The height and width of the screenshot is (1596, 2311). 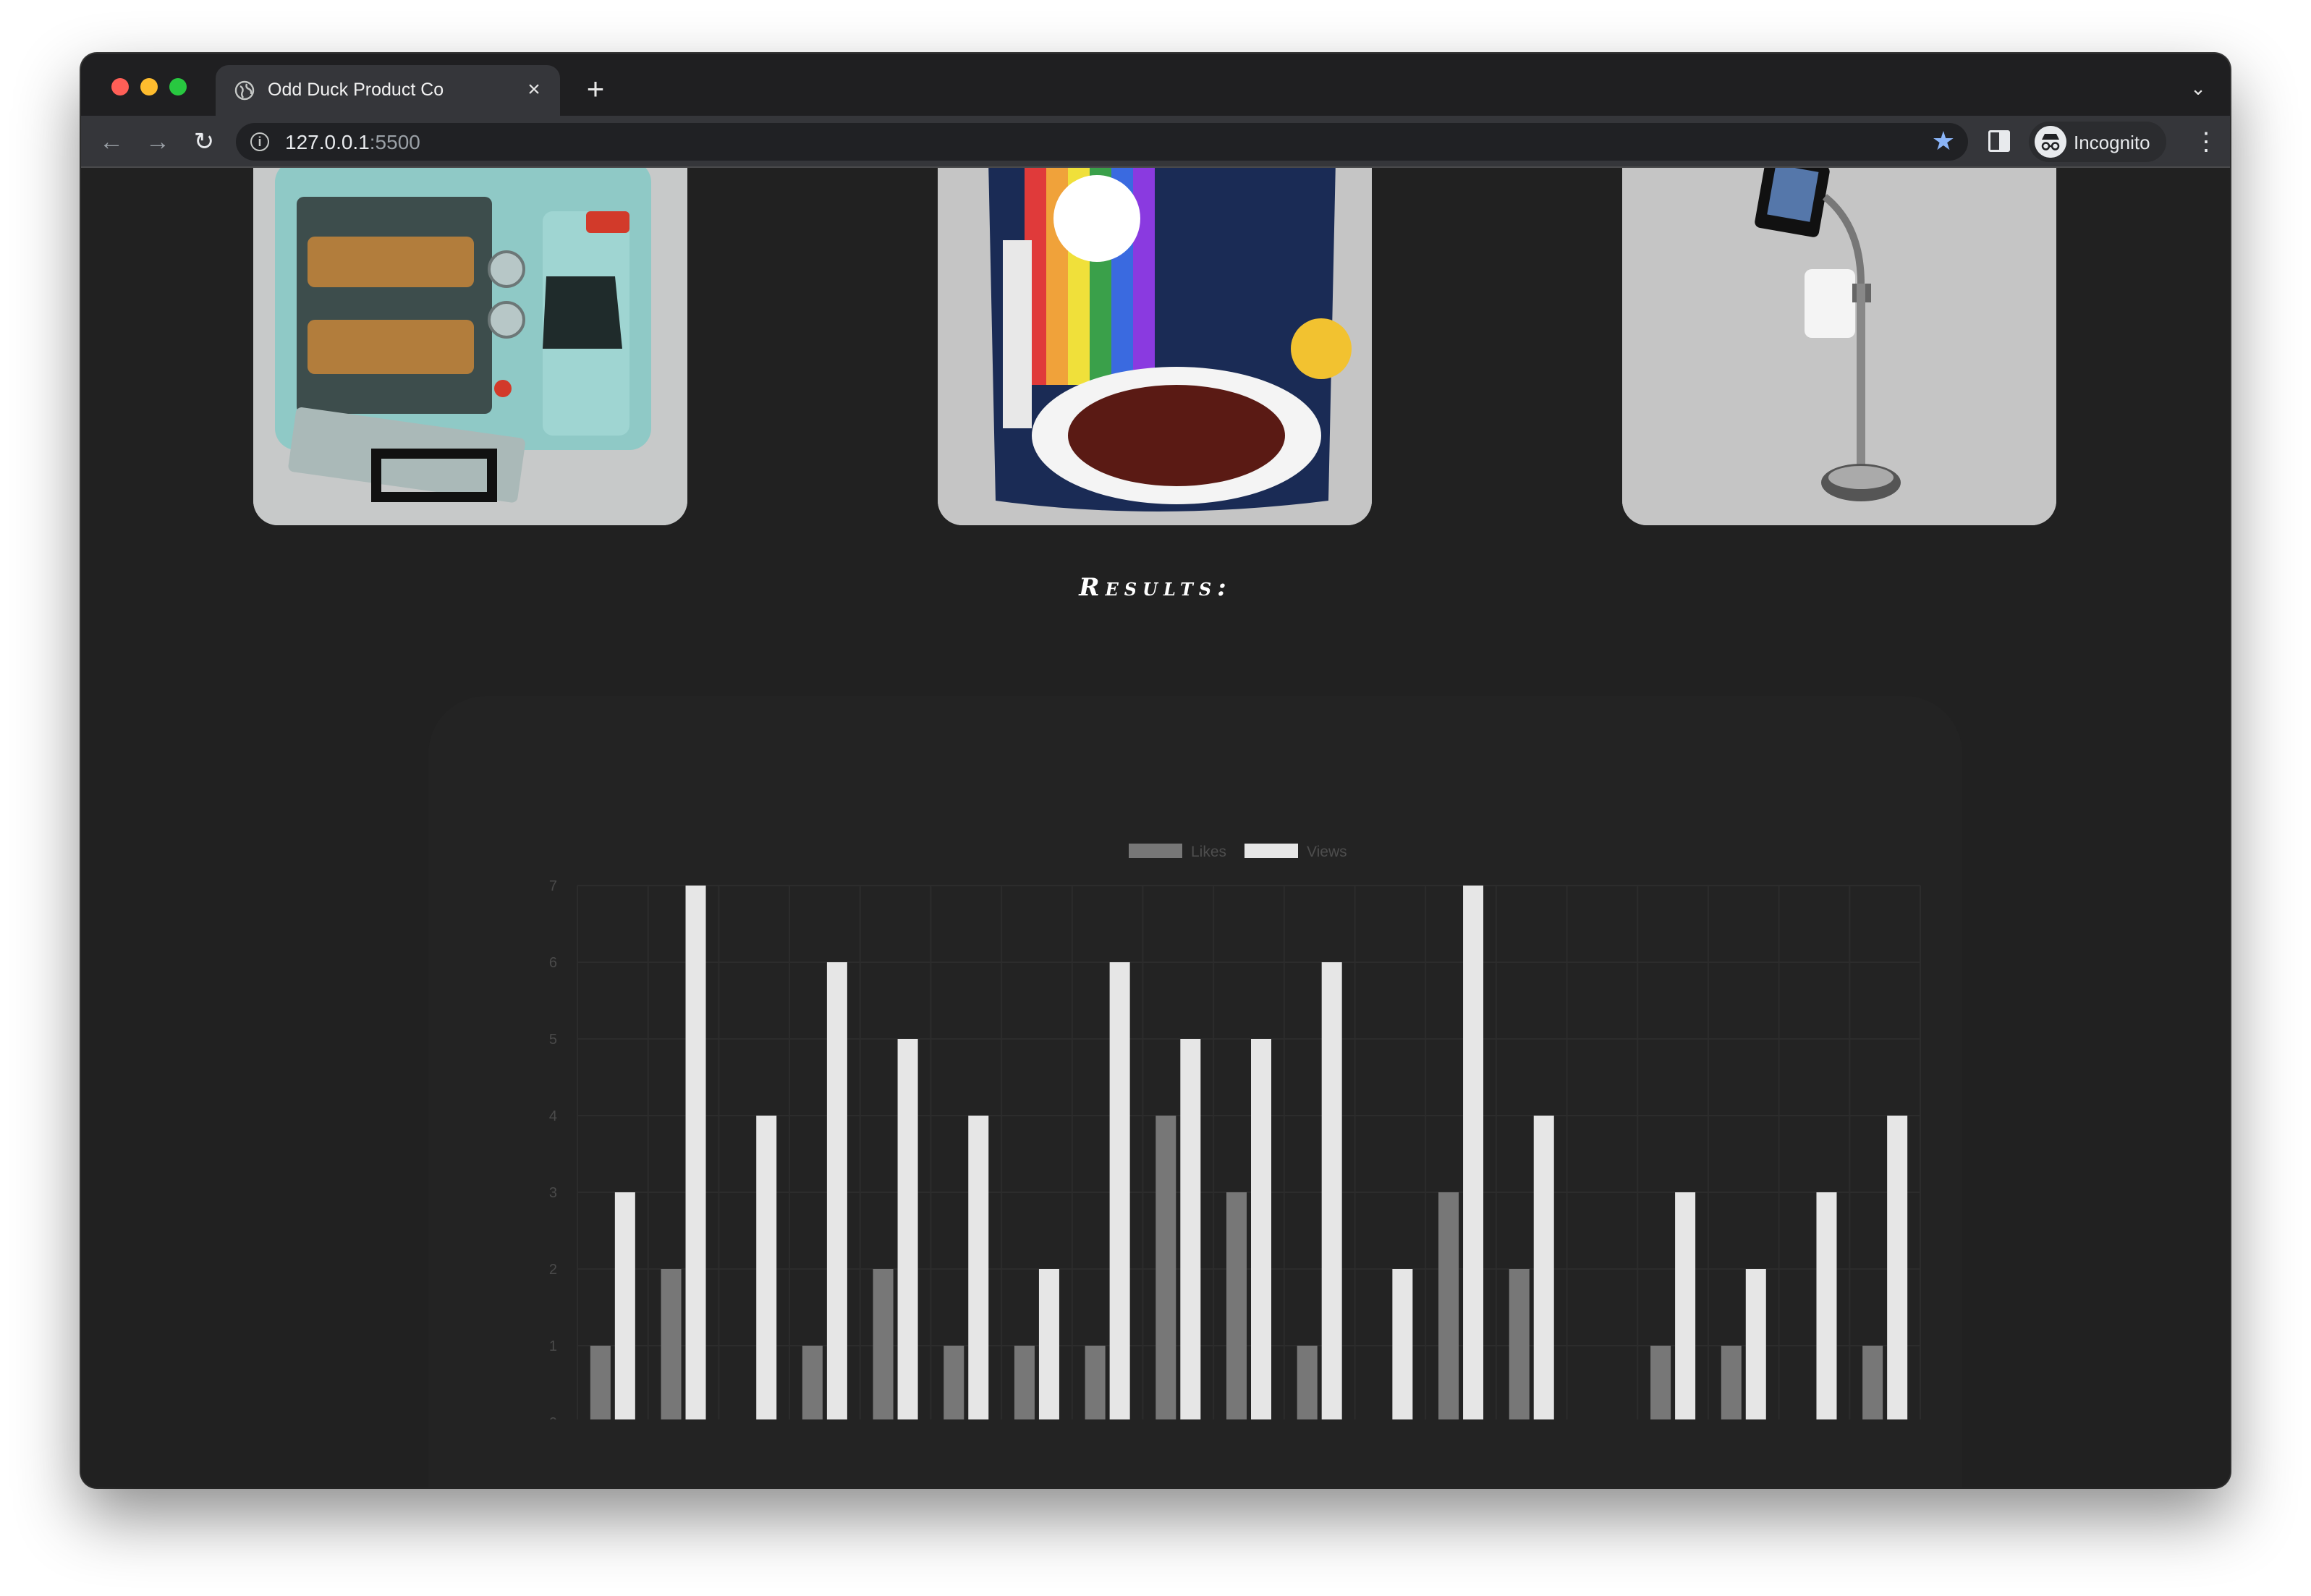 What do you see at coordinates (1155, 85) in the screenshot?
I see `tab-bar: Odd Duck Product Co × + ⌄` at bounding box center [1155, 85].